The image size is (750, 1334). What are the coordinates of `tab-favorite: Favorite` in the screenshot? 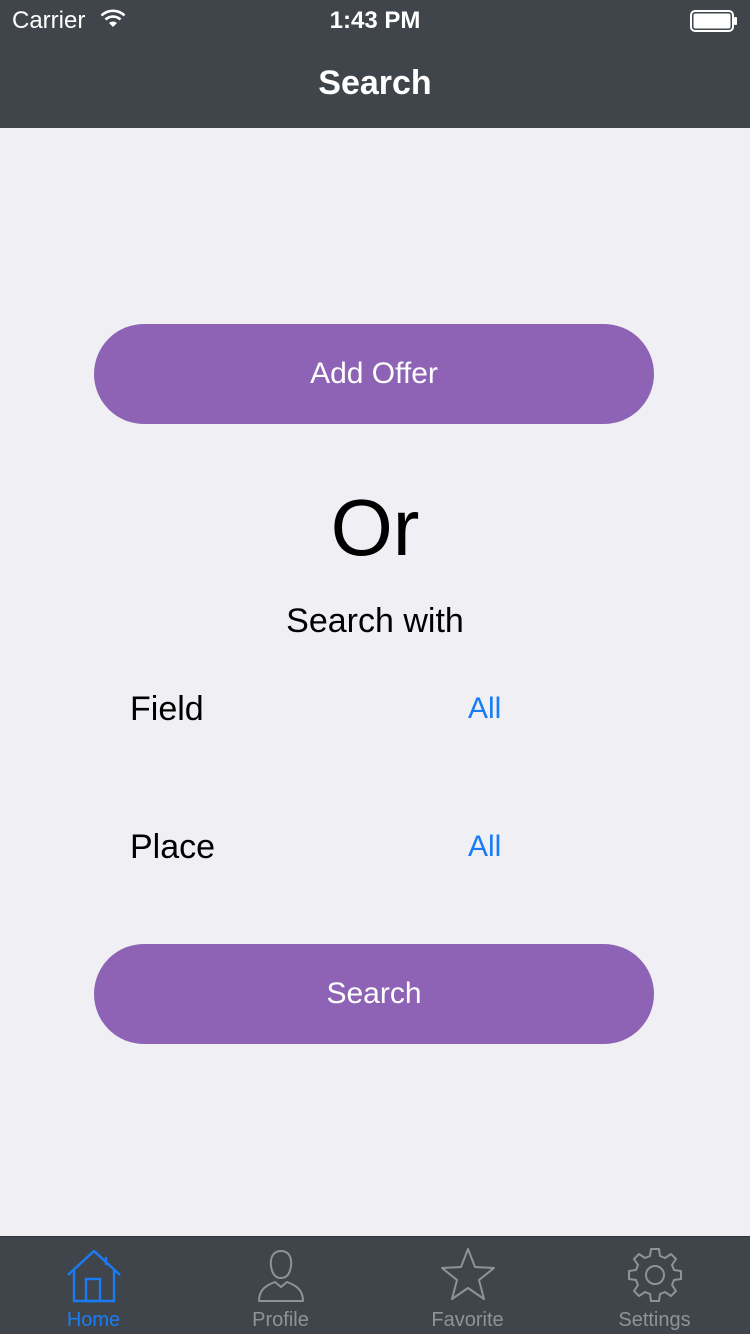 It's located at (467, 1285).